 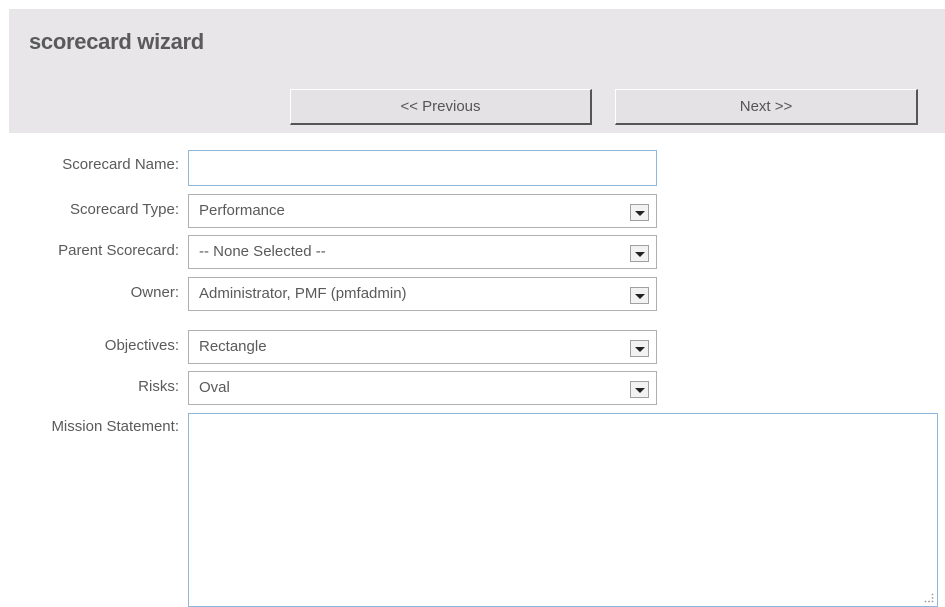 I want to click on page-title: scorecard wizard, so click(x=116, y=41).